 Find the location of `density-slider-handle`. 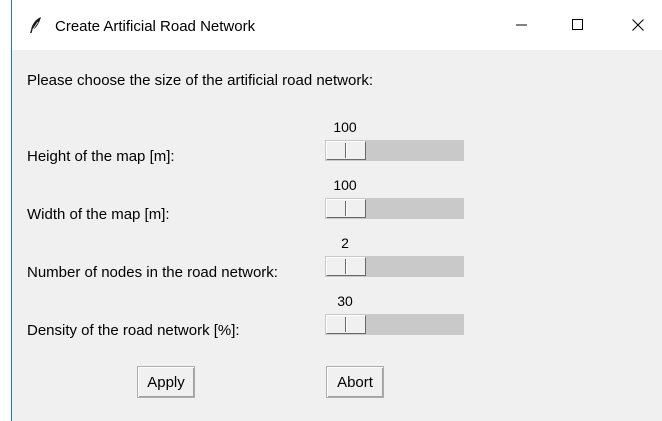

density-slider-handle is located at coordinates (346, 324).